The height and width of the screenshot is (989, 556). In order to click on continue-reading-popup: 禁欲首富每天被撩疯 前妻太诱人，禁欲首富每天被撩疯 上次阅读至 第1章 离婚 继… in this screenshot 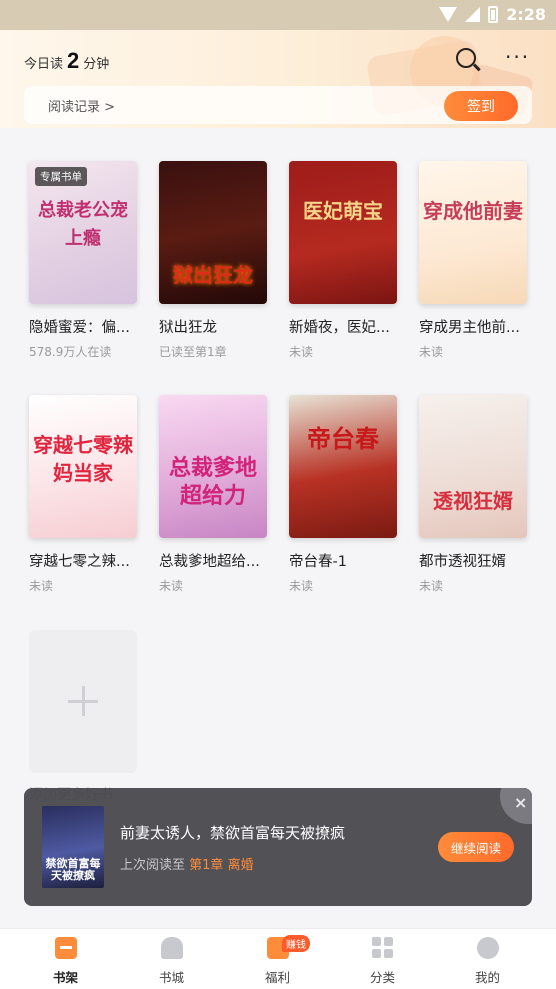, I will do `click(278, 847)`.